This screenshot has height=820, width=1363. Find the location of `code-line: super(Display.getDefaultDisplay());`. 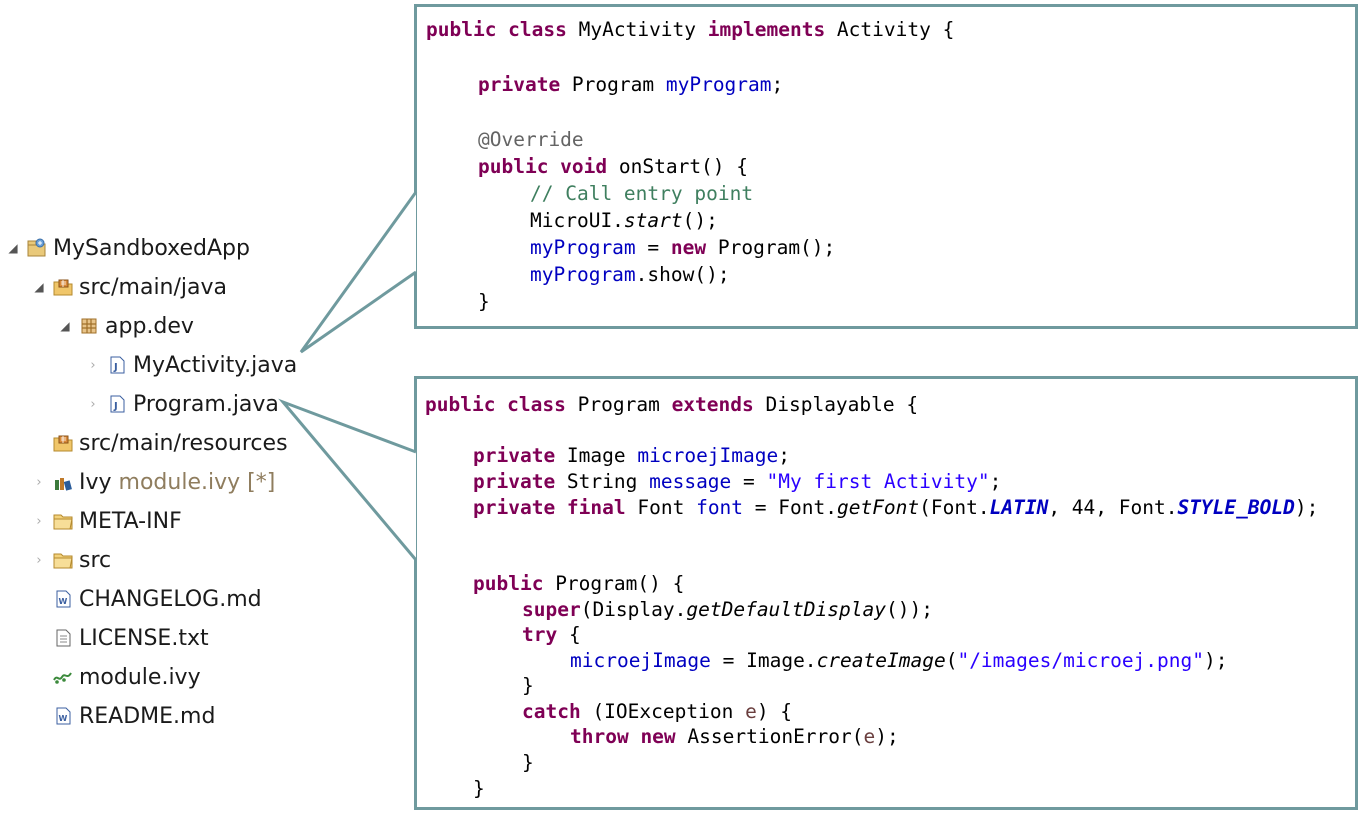

code-line: super(Display.getDefaultDisplay()); is located at coordinates (727, 609).